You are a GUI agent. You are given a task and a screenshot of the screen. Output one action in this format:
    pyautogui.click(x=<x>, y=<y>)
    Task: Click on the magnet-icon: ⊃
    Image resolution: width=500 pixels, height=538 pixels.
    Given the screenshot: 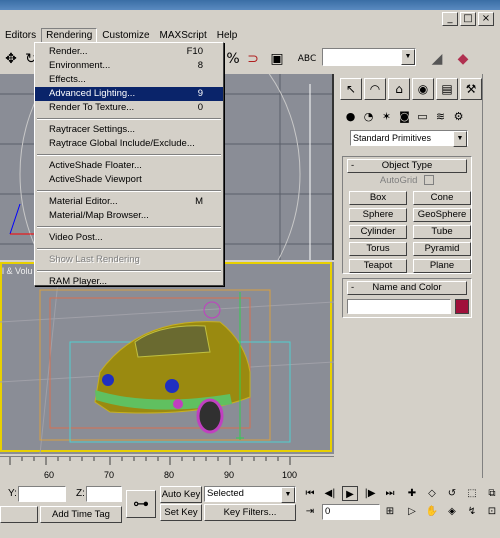 What is the action you would take?
    pyautogui.click(x=253, y=59)
    